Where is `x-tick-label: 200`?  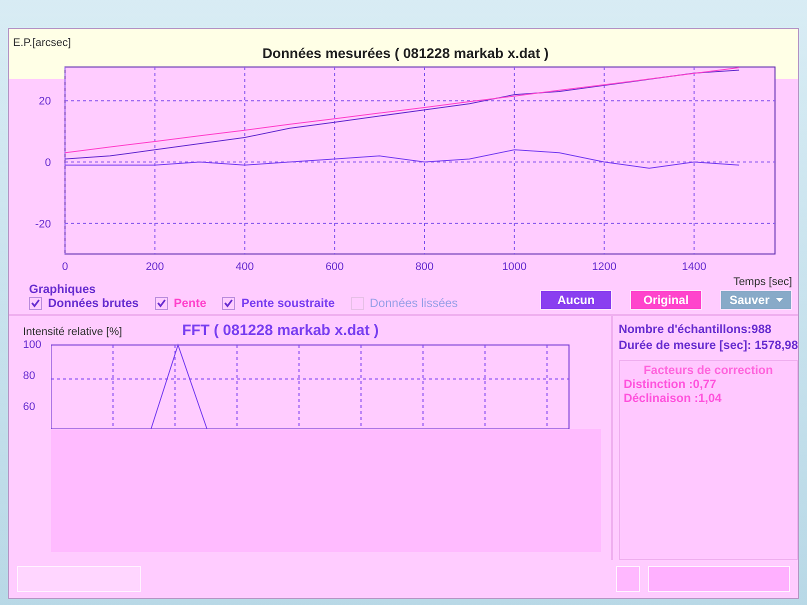 x-tick-label: 200 is located at coordinates (155, 267).